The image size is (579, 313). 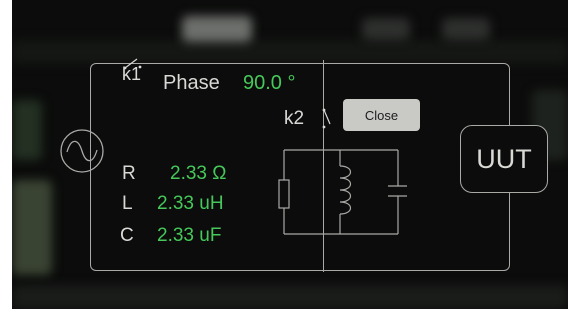 I want to click on switch-icon, so click(x=326, y=118).